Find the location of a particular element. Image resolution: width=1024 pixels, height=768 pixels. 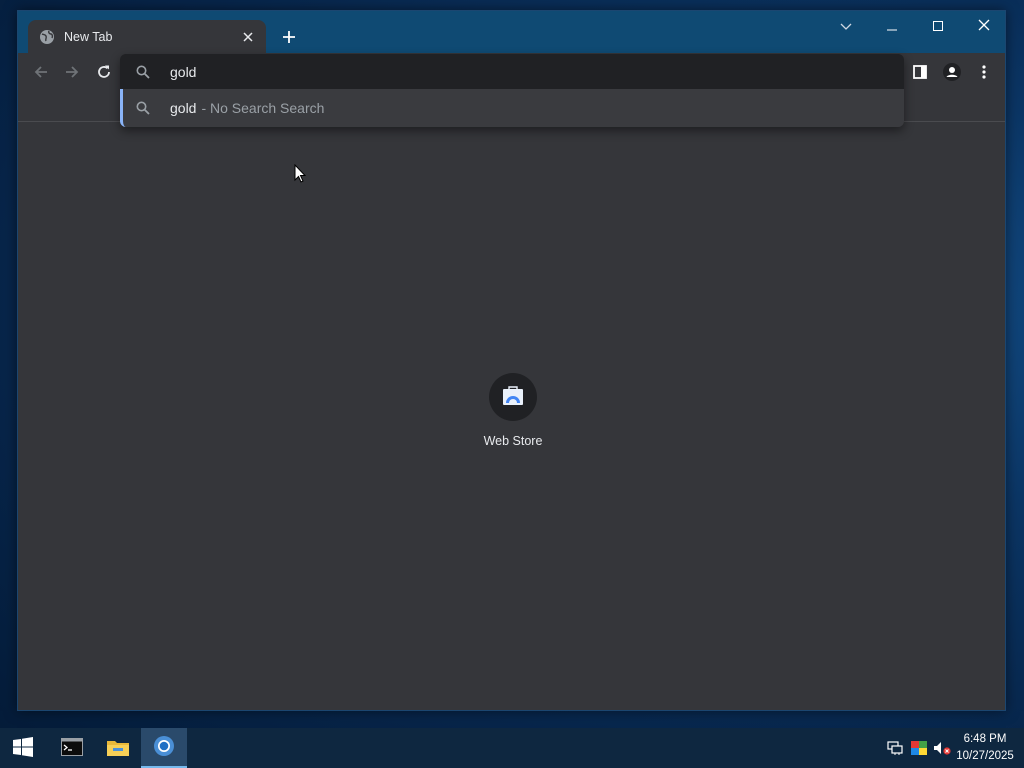

forward-button is located at coordinates (72, 73).